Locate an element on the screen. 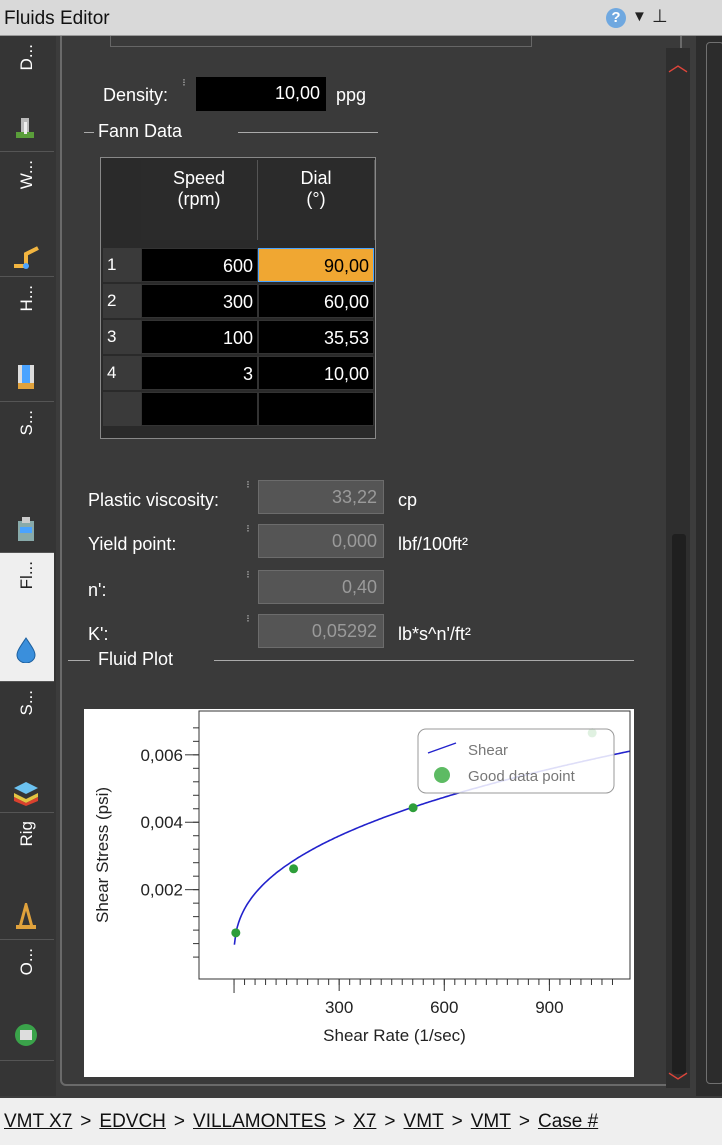 The image size is (722, 1145). x-axis-label: Shear Rate (1/sec) is located at coordinates (394, 1035).